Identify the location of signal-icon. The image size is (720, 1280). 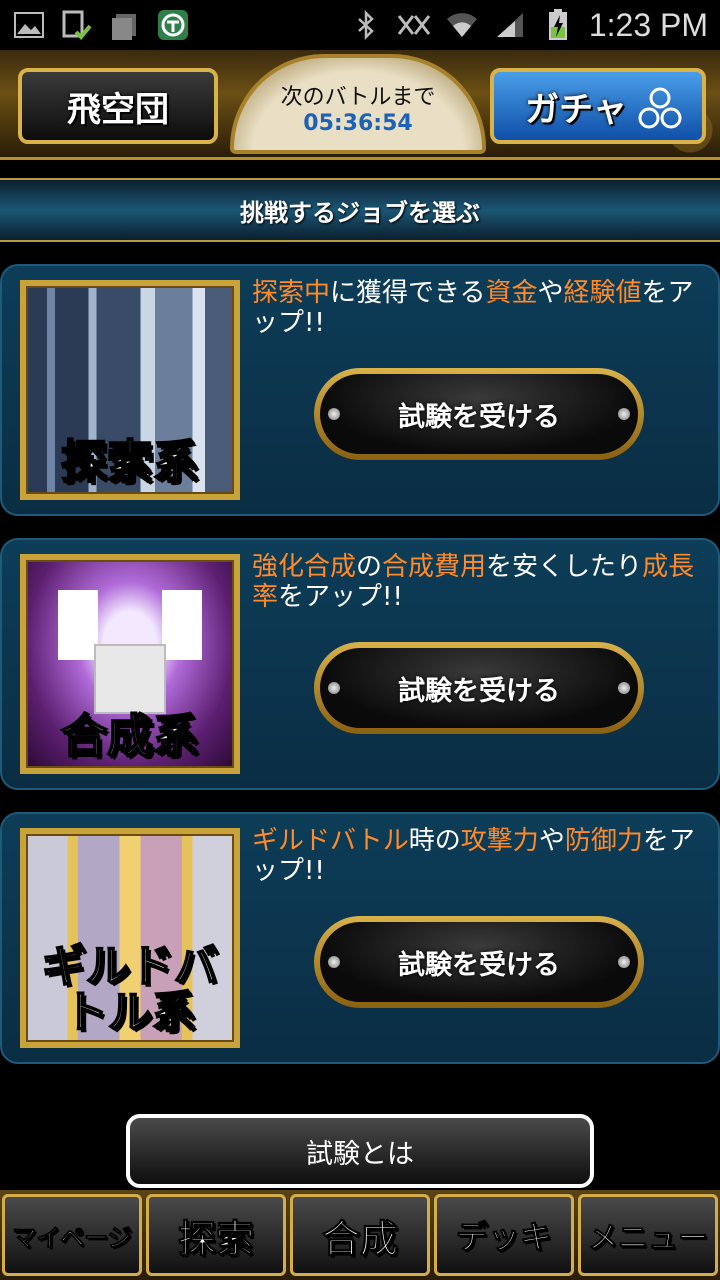
(510, 25).